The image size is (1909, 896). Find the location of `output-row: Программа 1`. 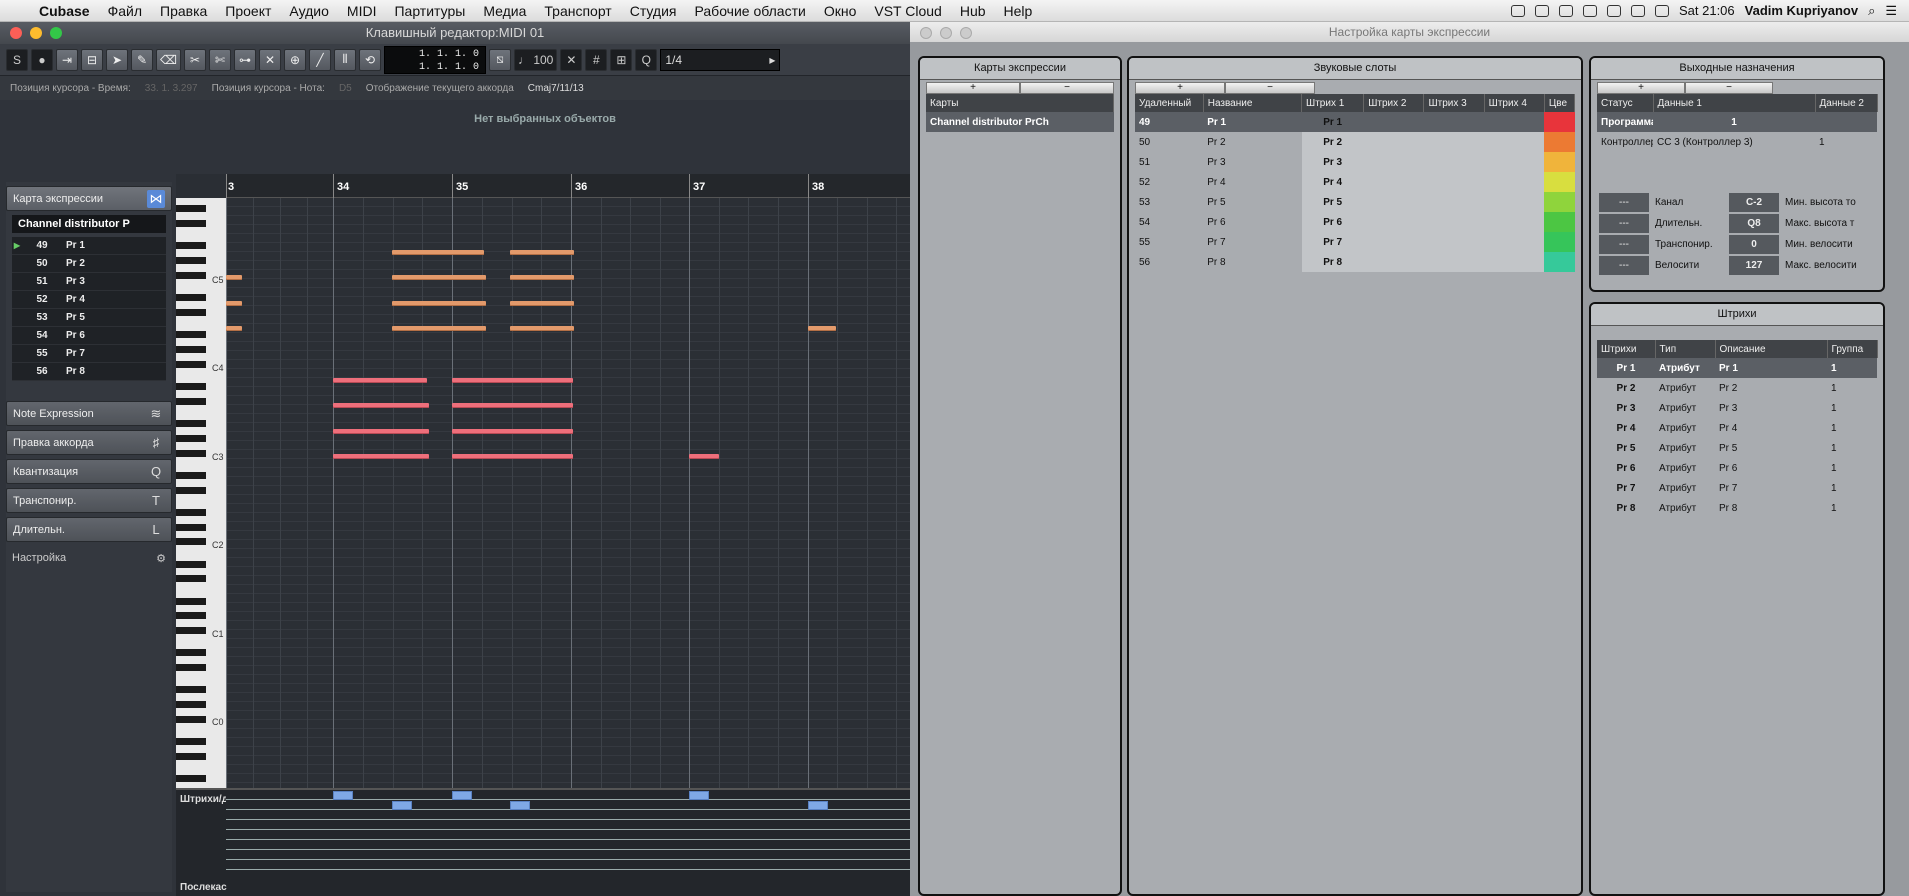

output-row: Программа 1 is located at coordinates (1737, 122).